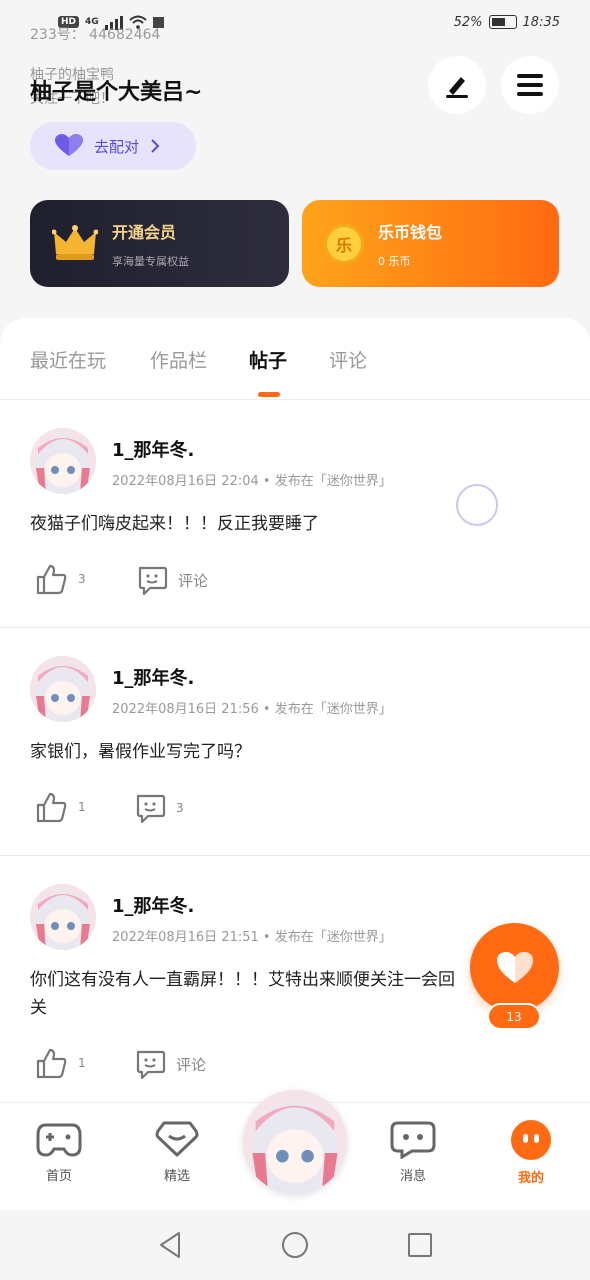 The image size is (590, 1280). What do you see at coordinates (268, 359) in the screenshot?
I see `tab-posts: 帖子` at bounding box center [268, 359].